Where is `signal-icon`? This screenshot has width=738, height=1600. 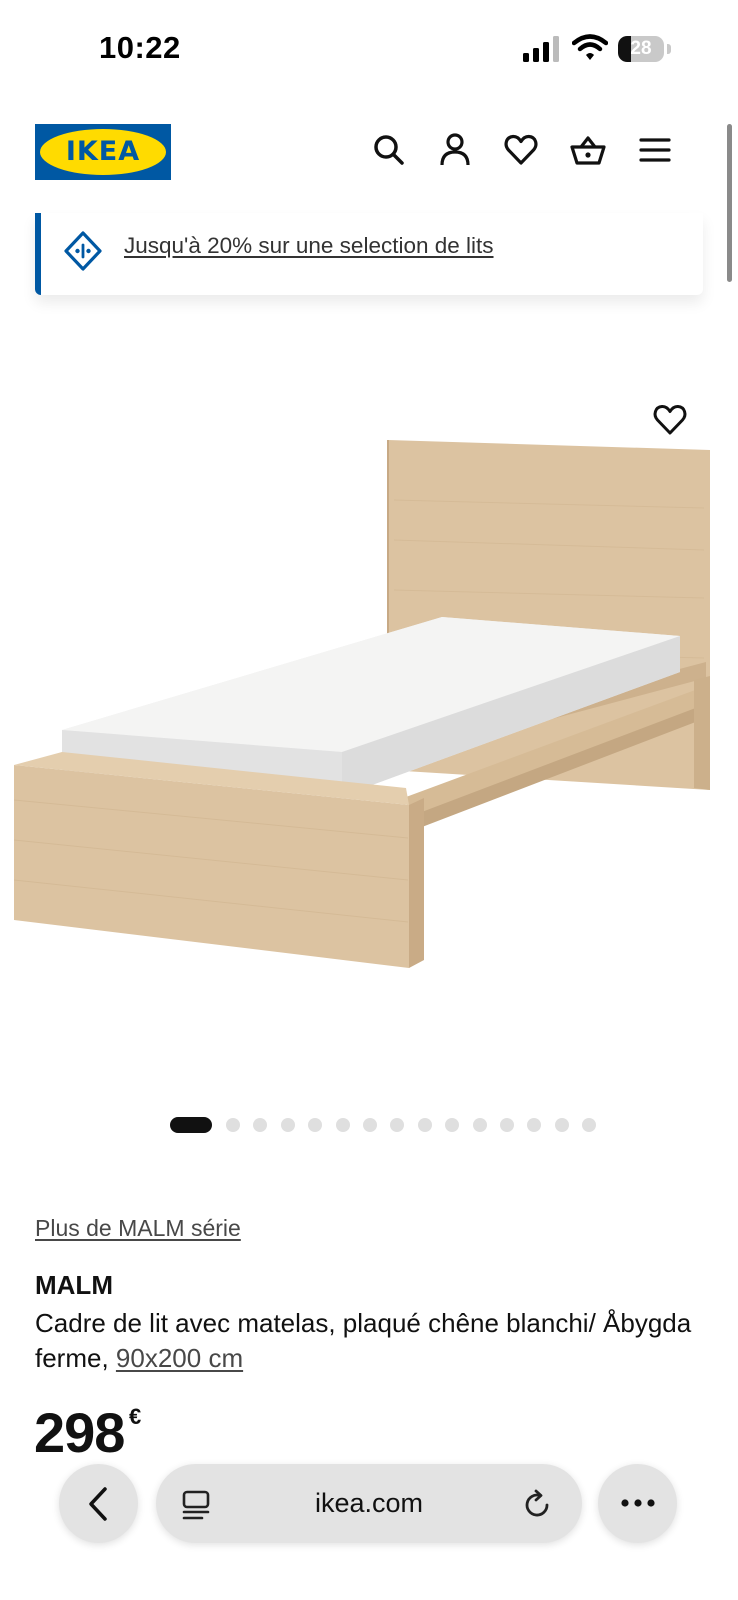
signal-icon is located at coordinates (541, 49).